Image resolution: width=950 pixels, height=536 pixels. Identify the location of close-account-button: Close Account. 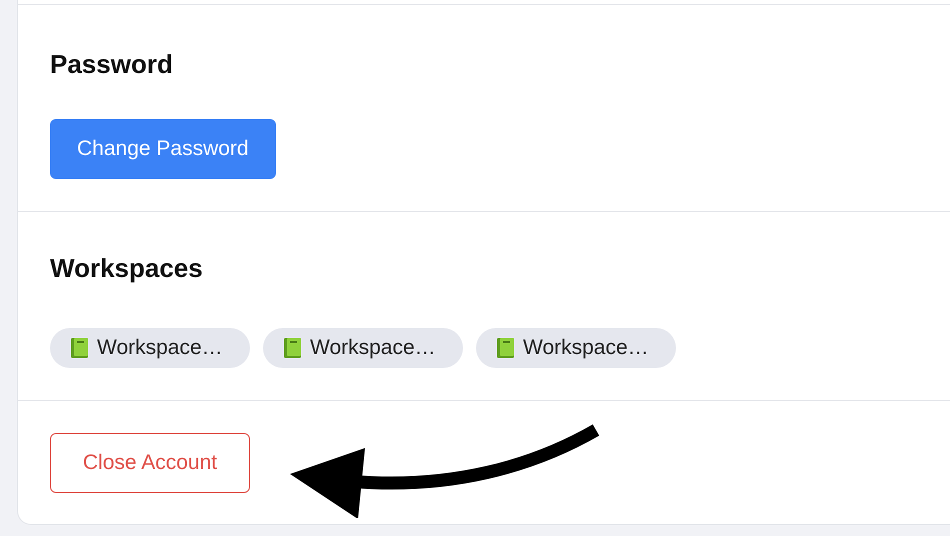
(150, 463).